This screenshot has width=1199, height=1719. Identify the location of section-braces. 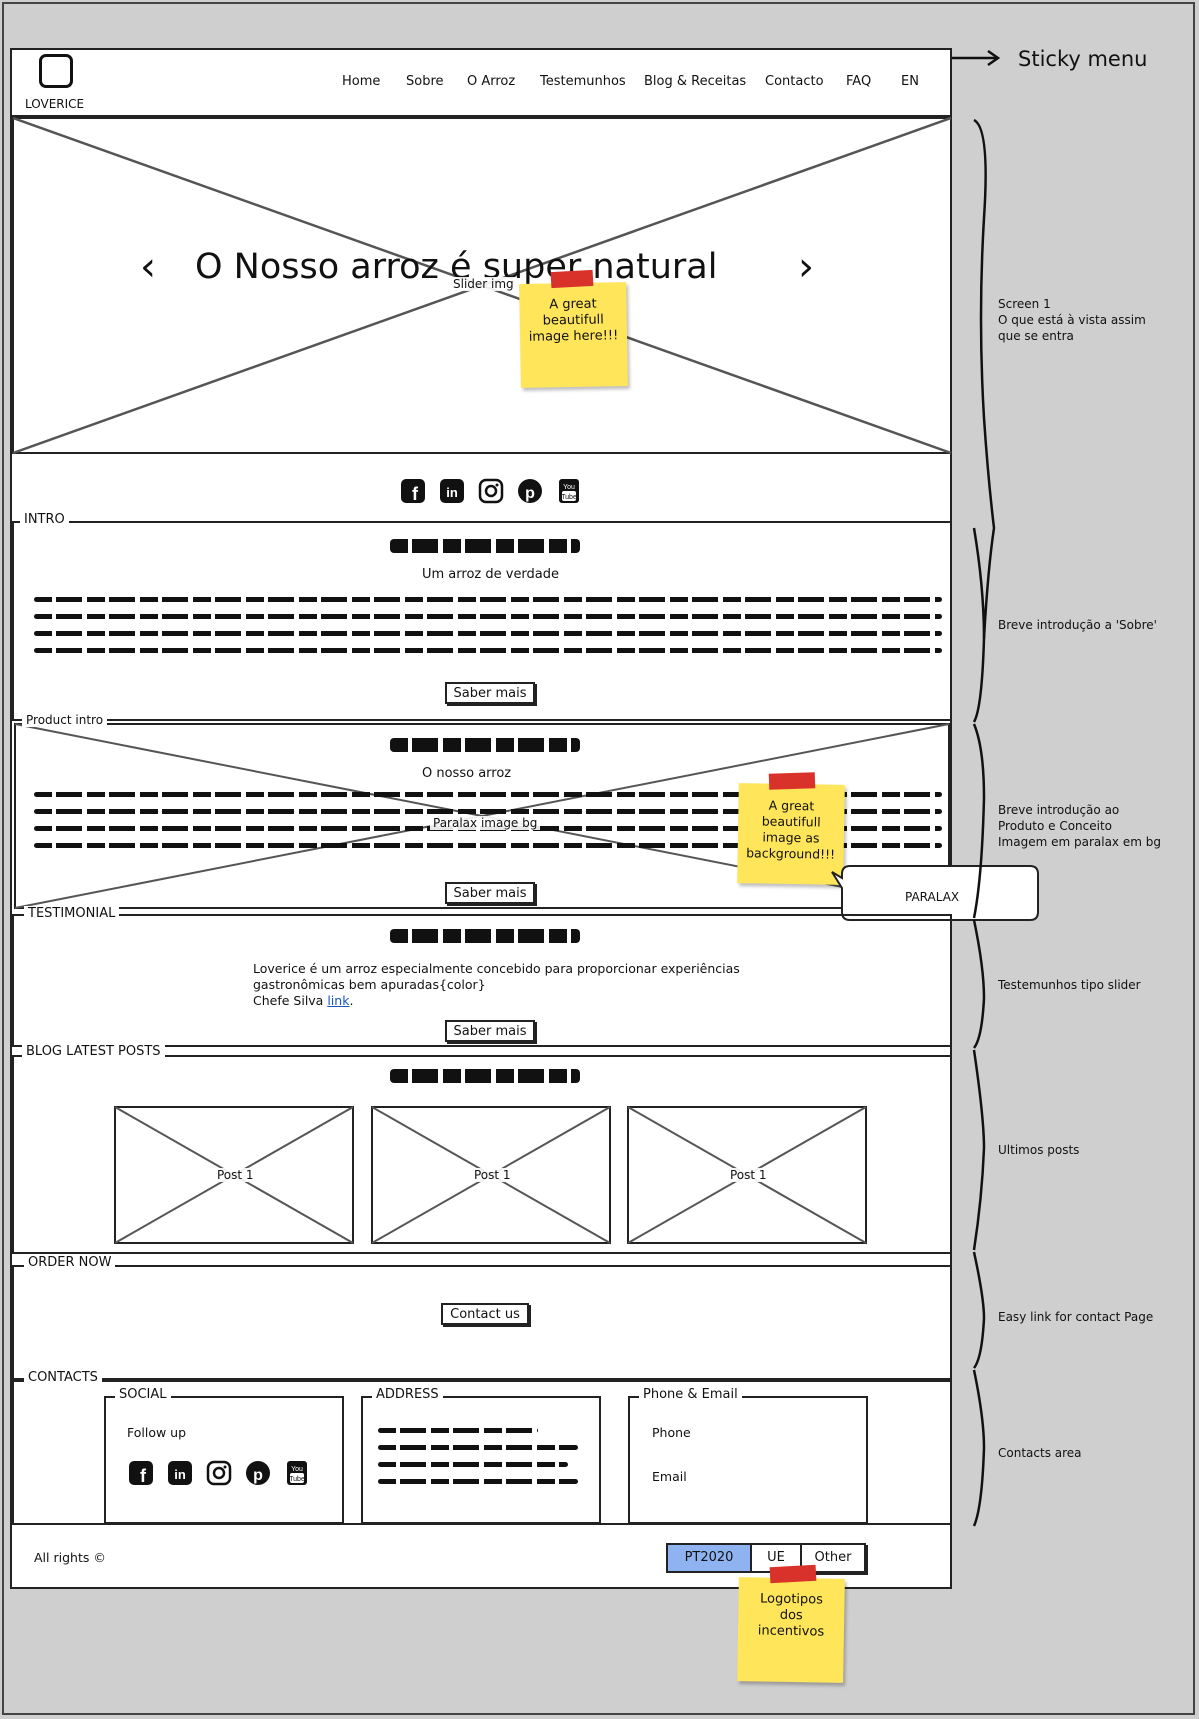
(984, 822).